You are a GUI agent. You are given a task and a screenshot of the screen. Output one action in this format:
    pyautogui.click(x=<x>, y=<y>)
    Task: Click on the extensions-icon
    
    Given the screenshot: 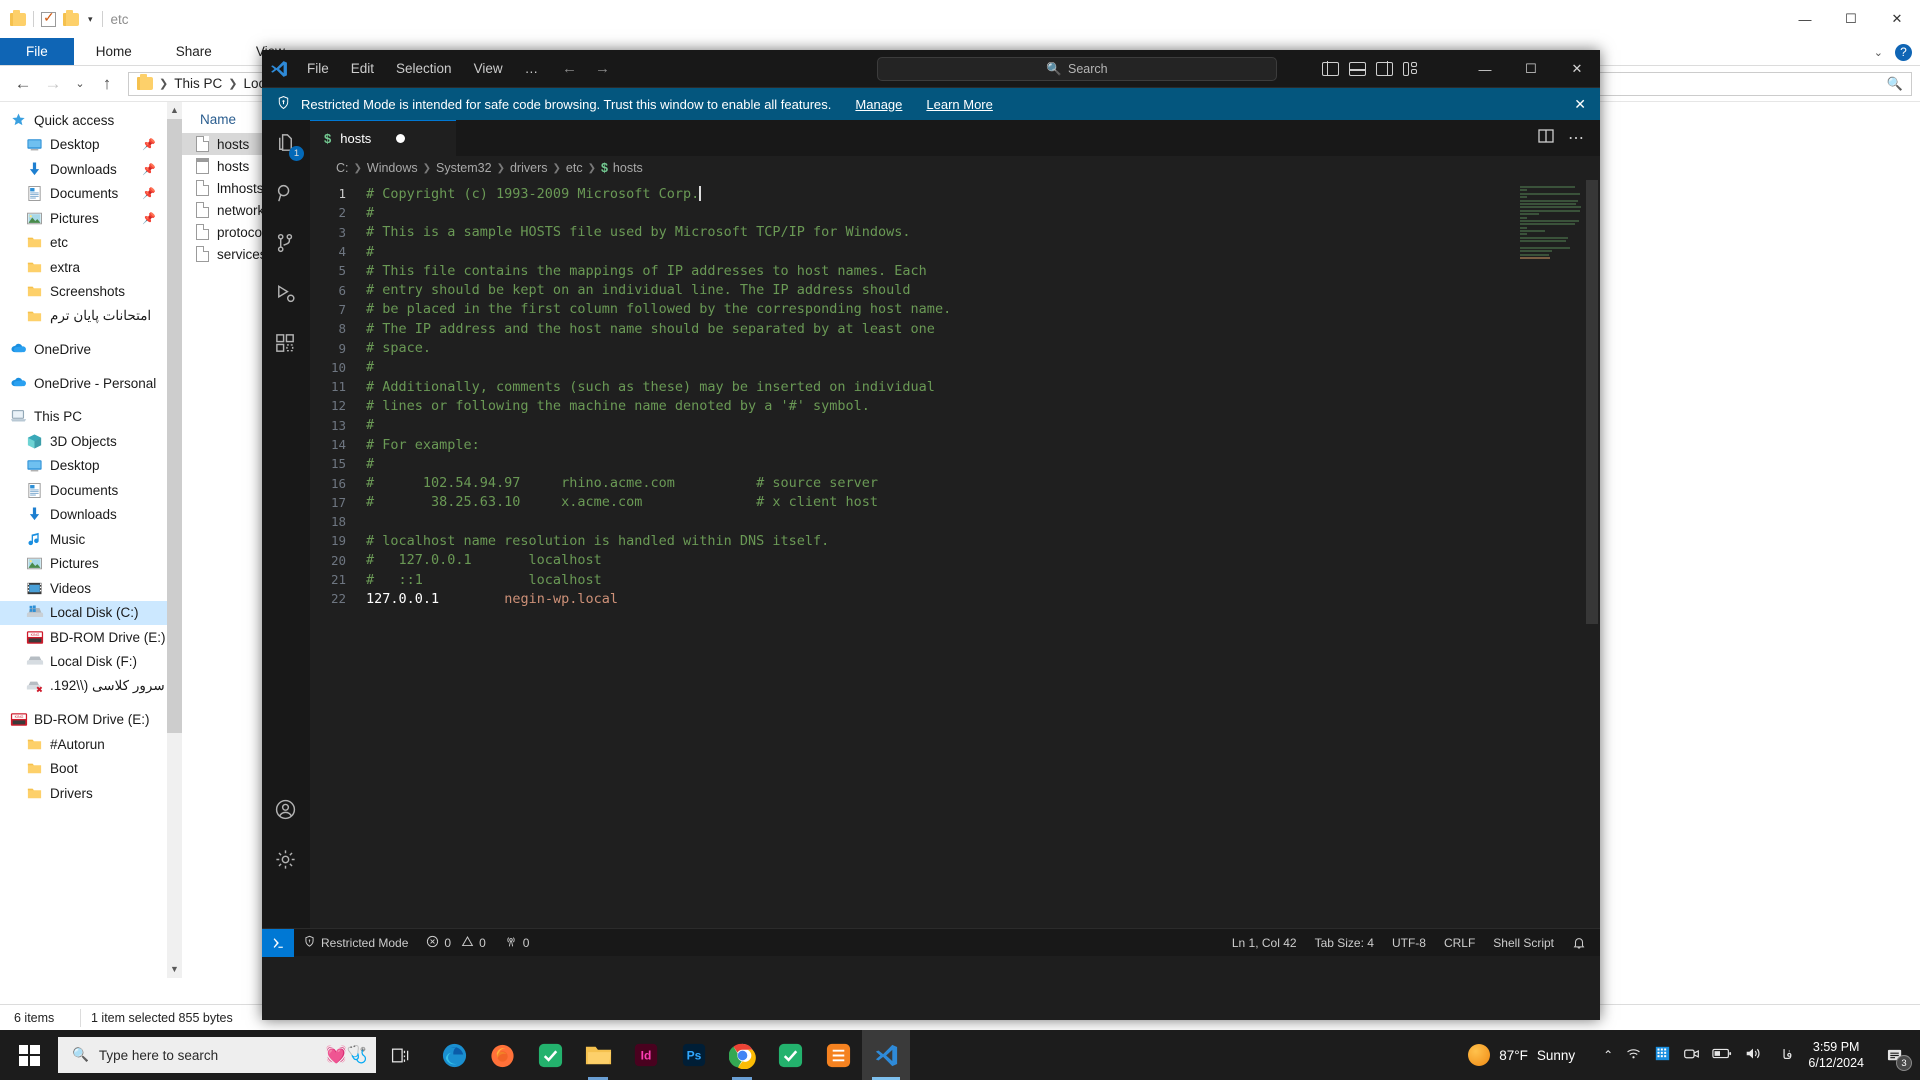 What is the action you would take?
    pyautogui.click(x=286, y=344)
    